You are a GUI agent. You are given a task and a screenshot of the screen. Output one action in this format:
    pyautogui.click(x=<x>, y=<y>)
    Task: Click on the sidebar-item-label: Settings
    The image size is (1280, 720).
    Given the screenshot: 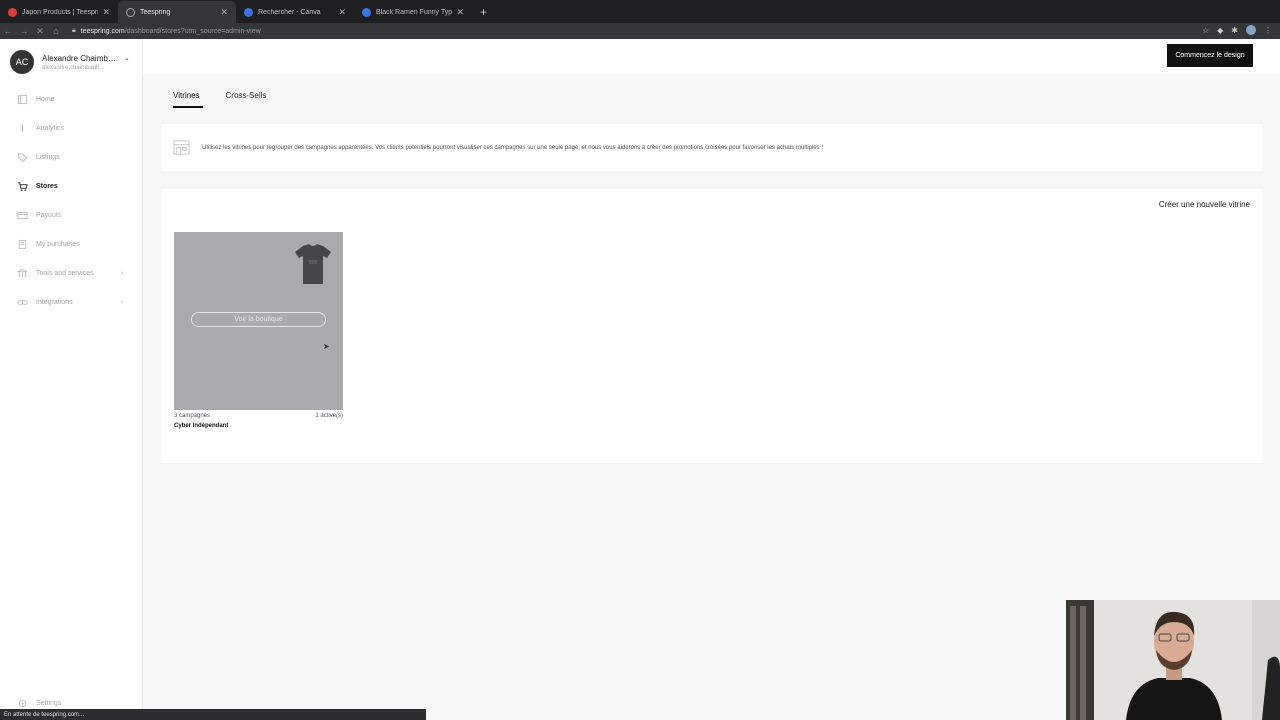 What is the action you would take?
    pyautogui.click(x=49, y=703)
    